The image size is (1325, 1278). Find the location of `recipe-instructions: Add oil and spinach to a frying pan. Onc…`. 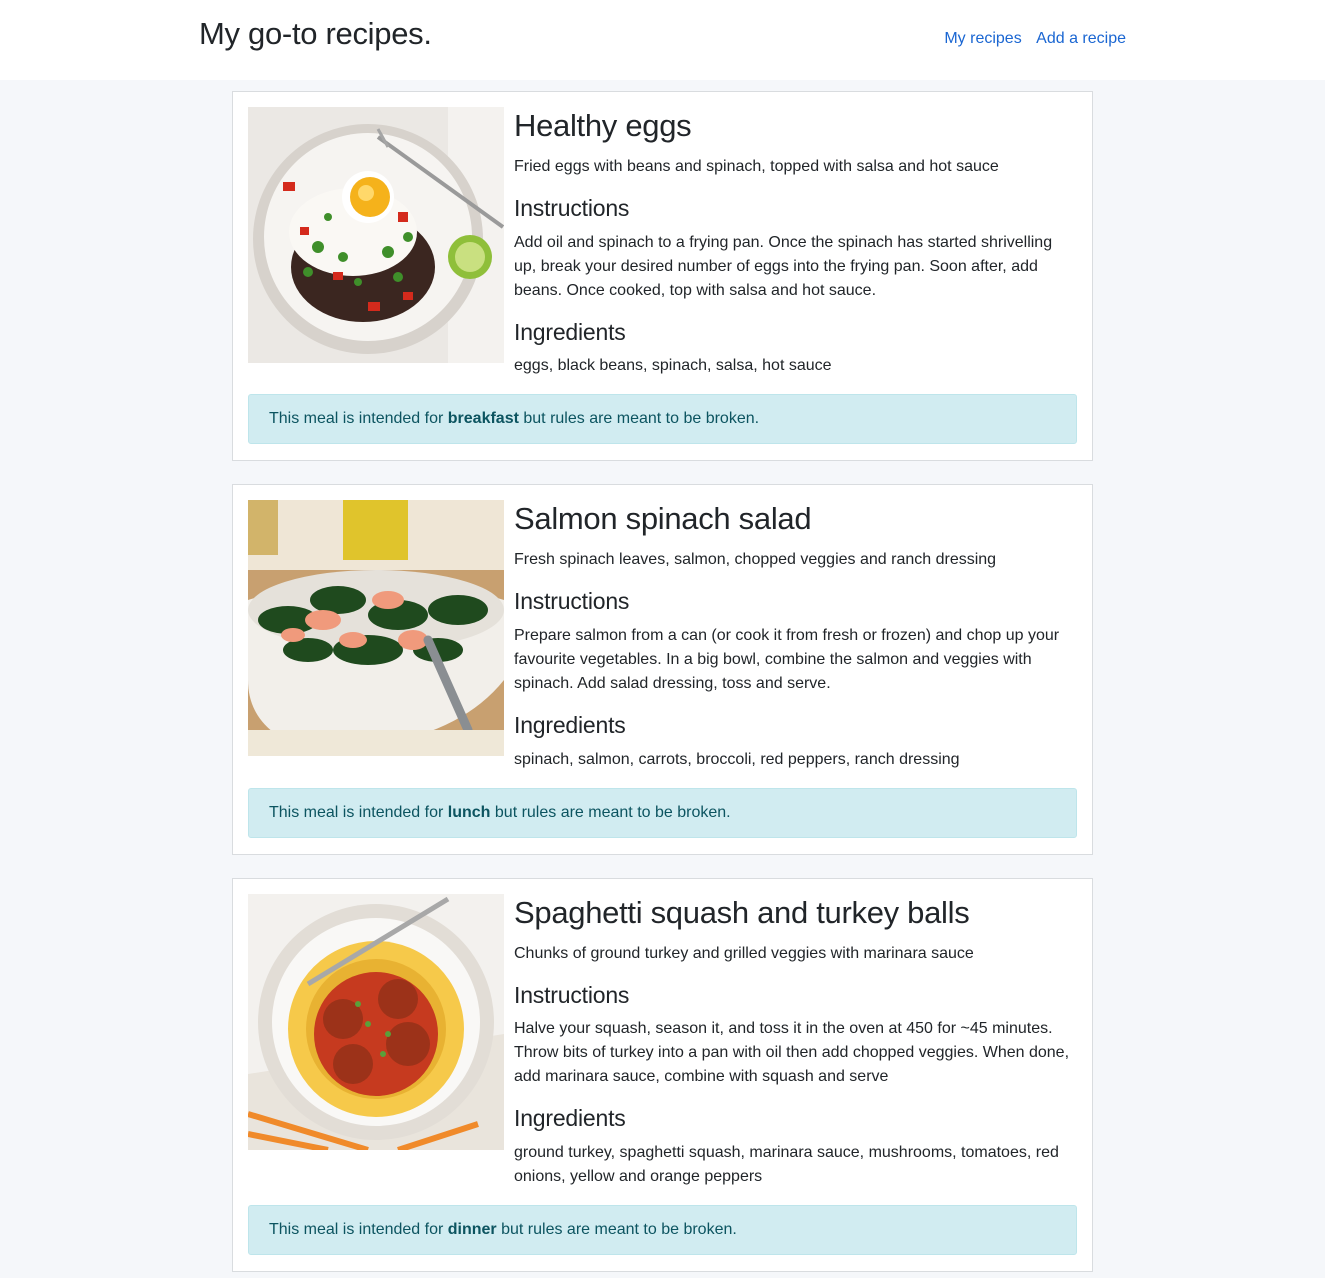

recipe-instructions: Add oil and spinach to a frying pan. Onc… is located at coordinates (783, 266).